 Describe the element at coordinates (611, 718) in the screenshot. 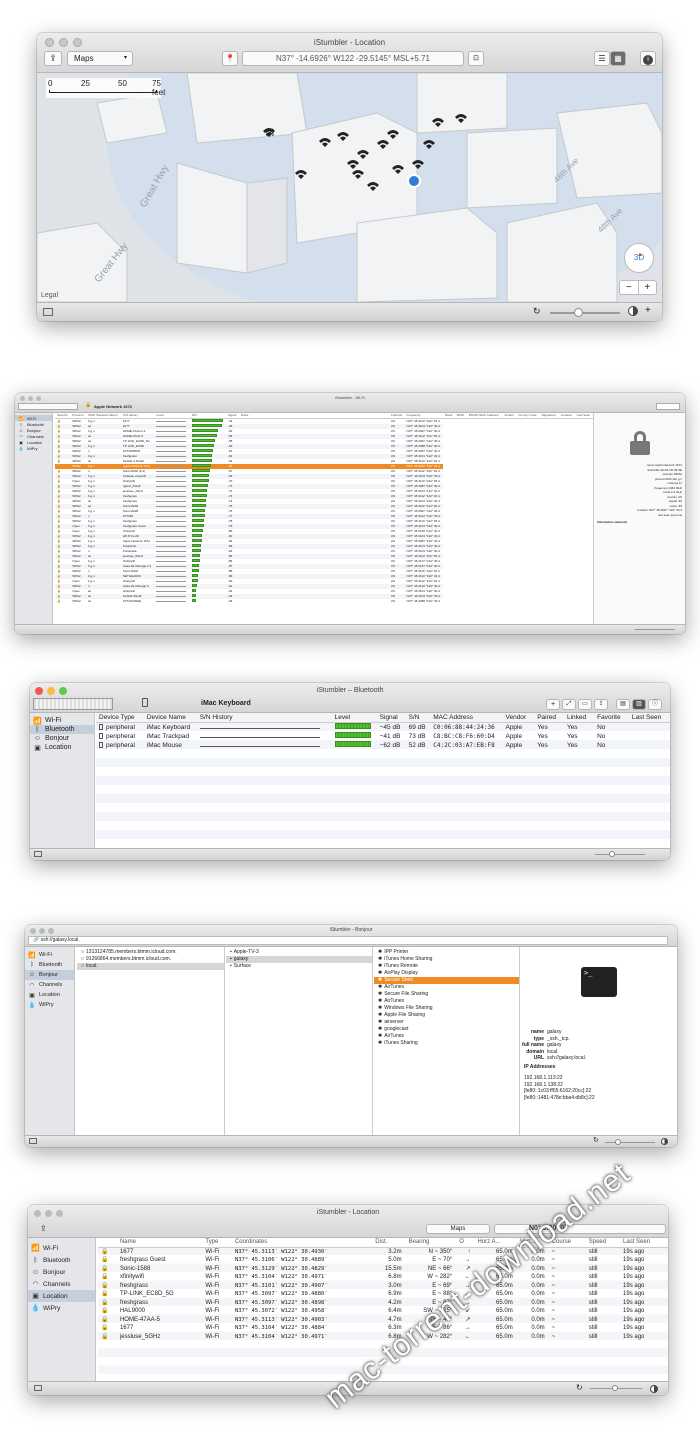

I see `column-header: Favorite` at that location.